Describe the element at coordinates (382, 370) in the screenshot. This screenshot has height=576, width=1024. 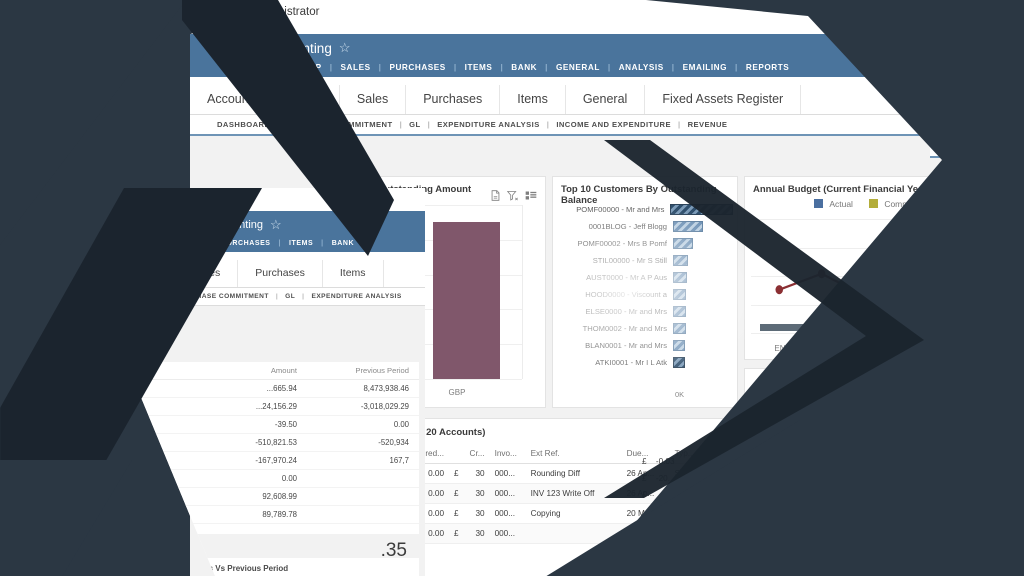
I see `summary-col-previous: Previous Period` at that location.